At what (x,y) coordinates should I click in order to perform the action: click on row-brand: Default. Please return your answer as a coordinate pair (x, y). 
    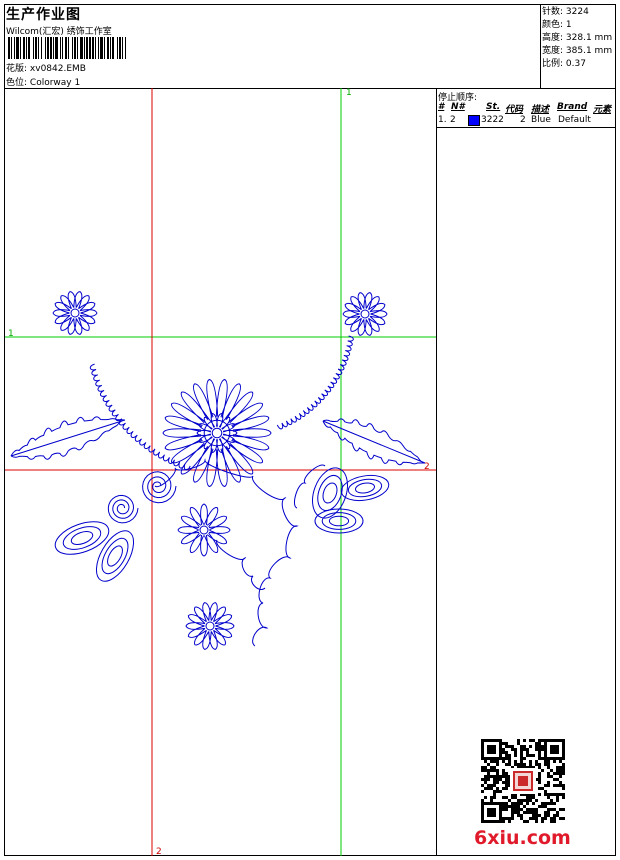
    Looking at the image, I should click on (574, 120).